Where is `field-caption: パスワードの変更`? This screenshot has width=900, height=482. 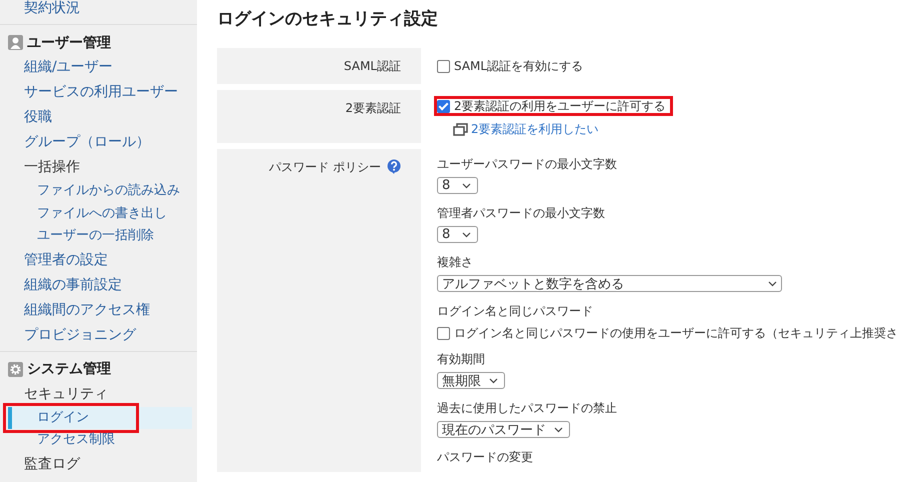
field-caption: パスワードの変更 is located at coordinates (485, 457).